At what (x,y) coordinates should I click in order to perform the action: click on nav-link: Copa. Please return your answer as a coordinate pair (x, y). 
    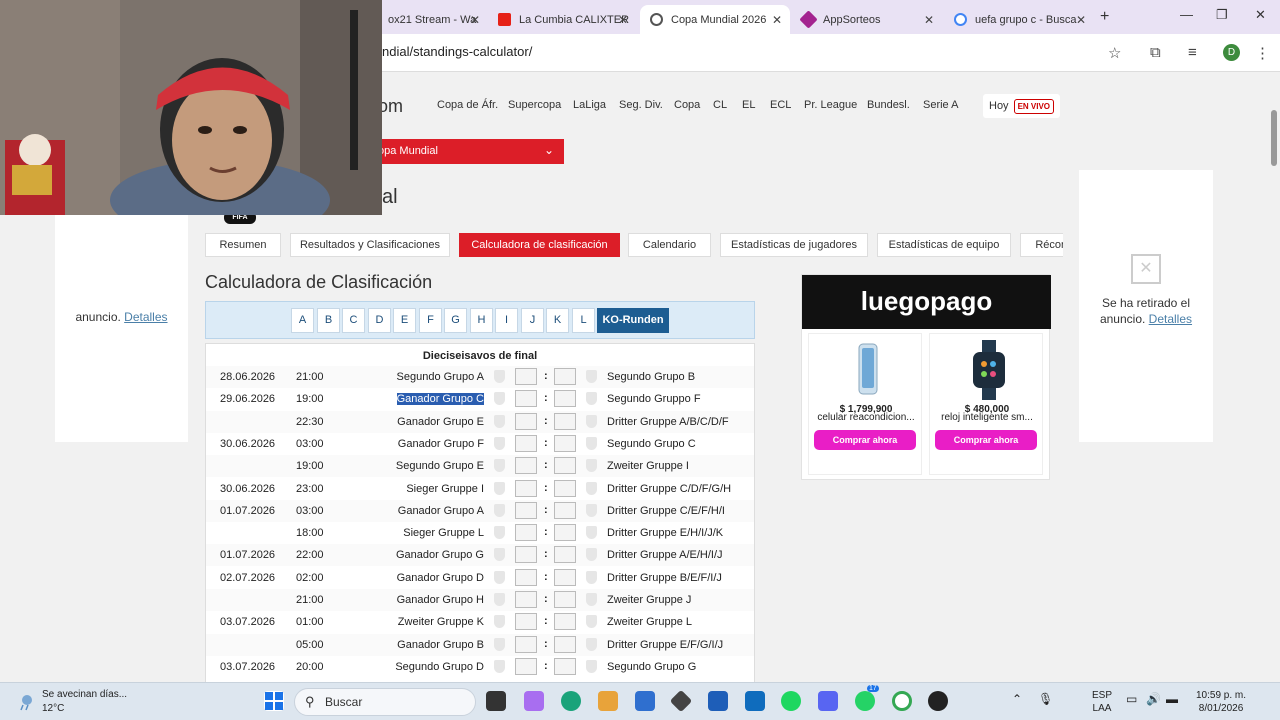
    Looking at the image, I should click on (687, 105).